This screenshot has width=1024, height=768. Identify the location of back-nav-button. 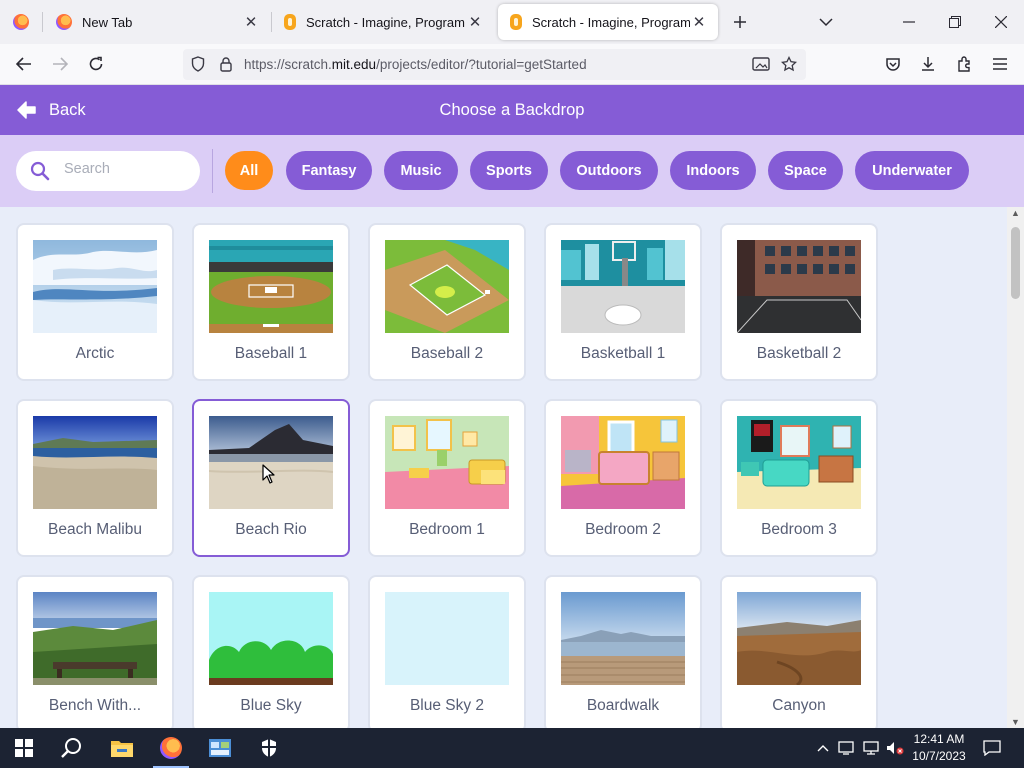
(24, 64).